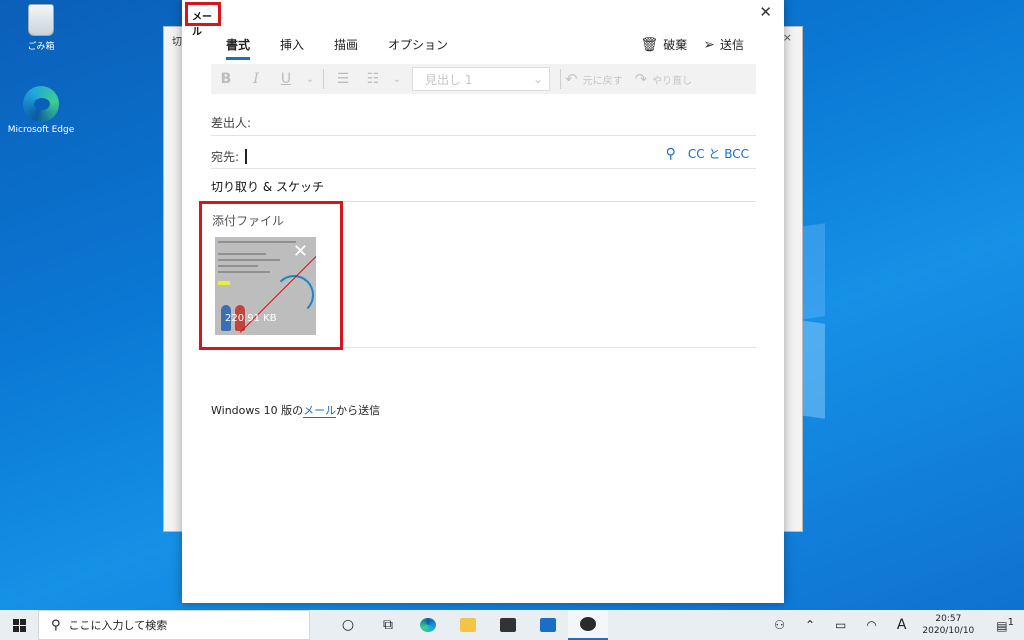  What do you see at coordinates (118, 625) in the screenshot?
I see `search-placeholder: ここに入力して検索` at bounding box center [118, 625].